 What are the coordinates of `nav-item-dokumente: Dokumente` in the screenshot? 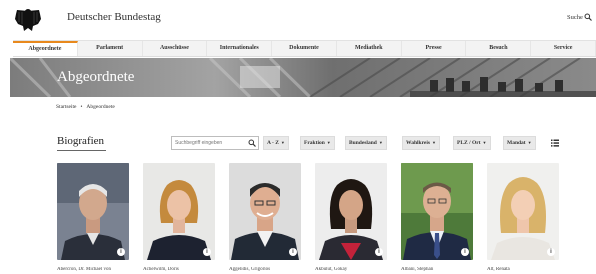 It's located at (304, 48).